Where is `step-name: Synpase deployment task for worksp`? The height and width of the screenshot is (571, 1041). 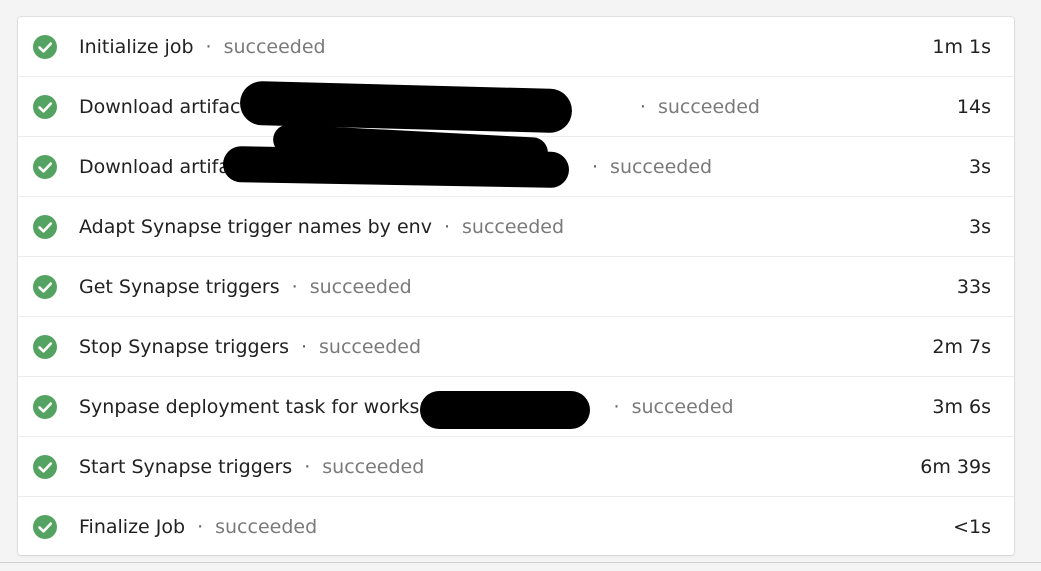
step-name: Synpase deployment task for worksp is located at coordinates (255, 407).